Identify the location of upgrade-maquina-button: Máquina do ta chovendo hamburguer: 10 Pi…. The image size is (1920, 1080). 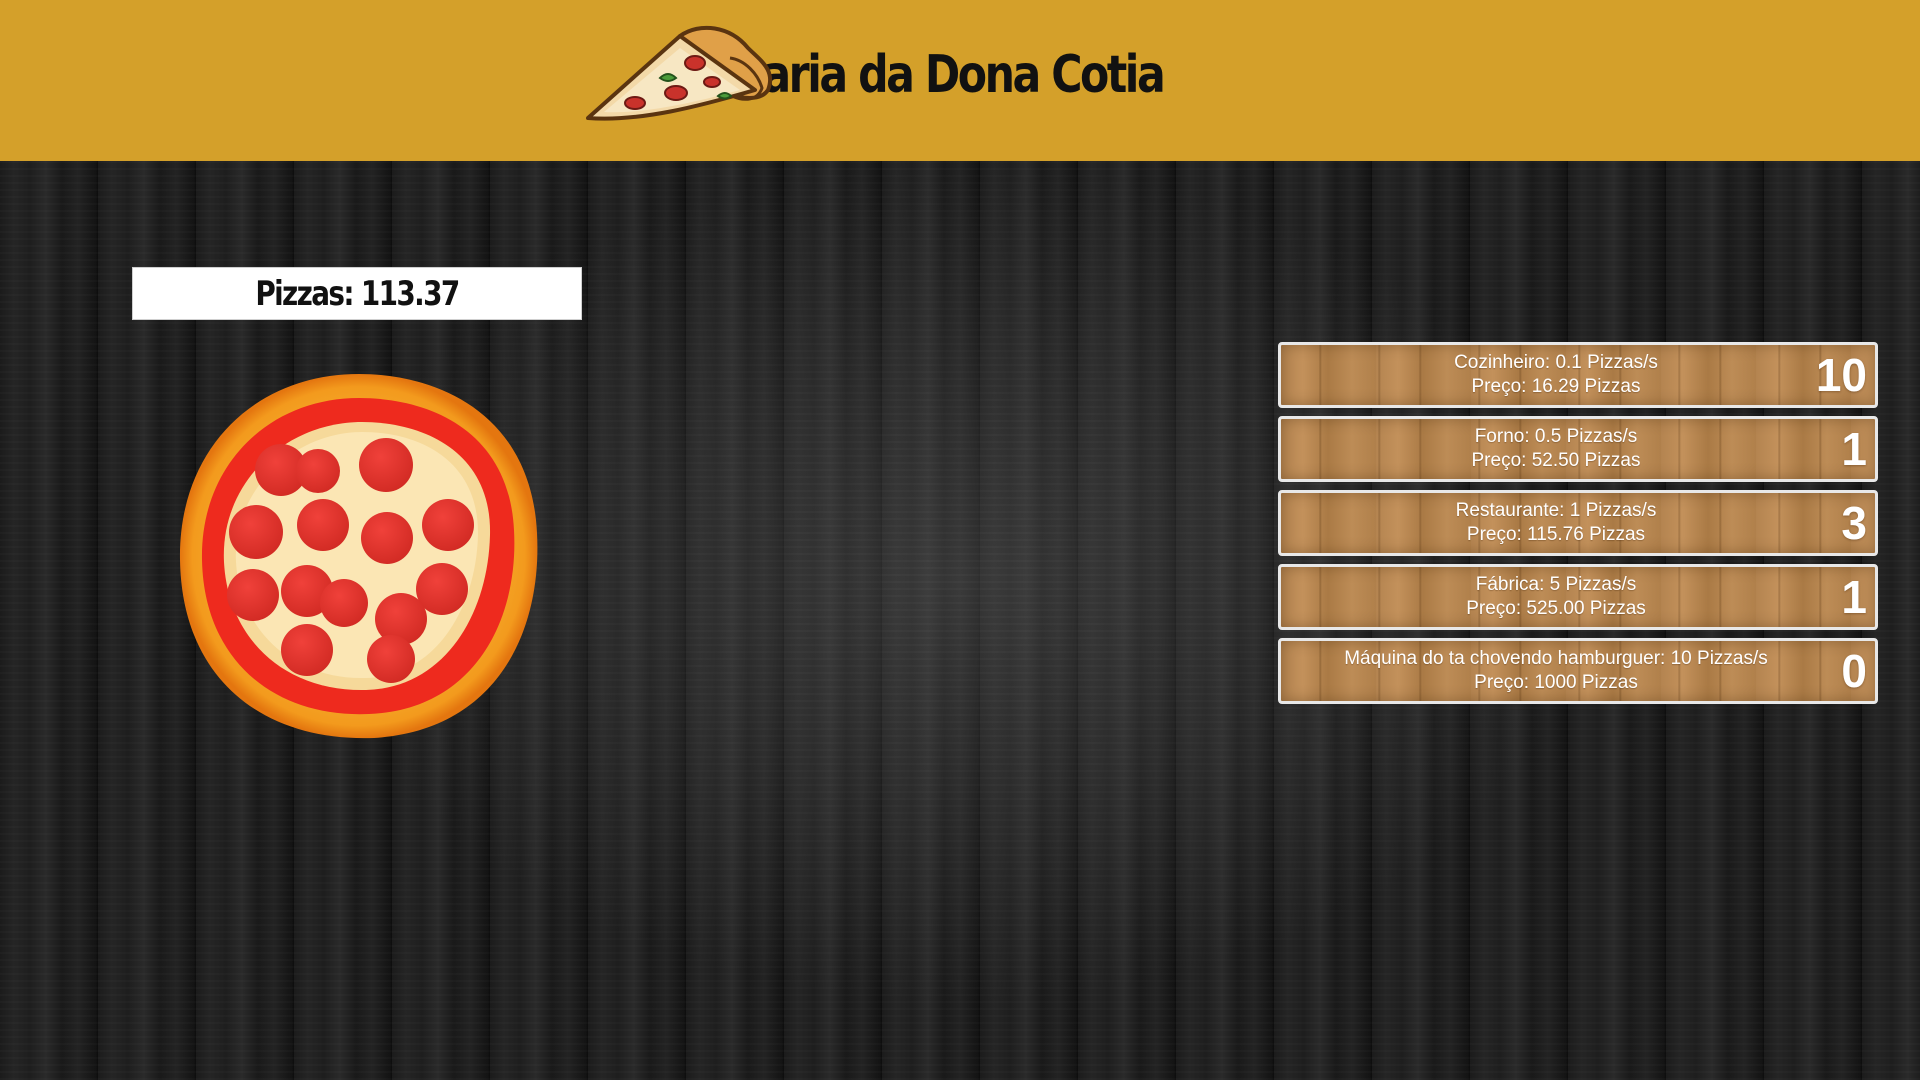
(1578, 671).